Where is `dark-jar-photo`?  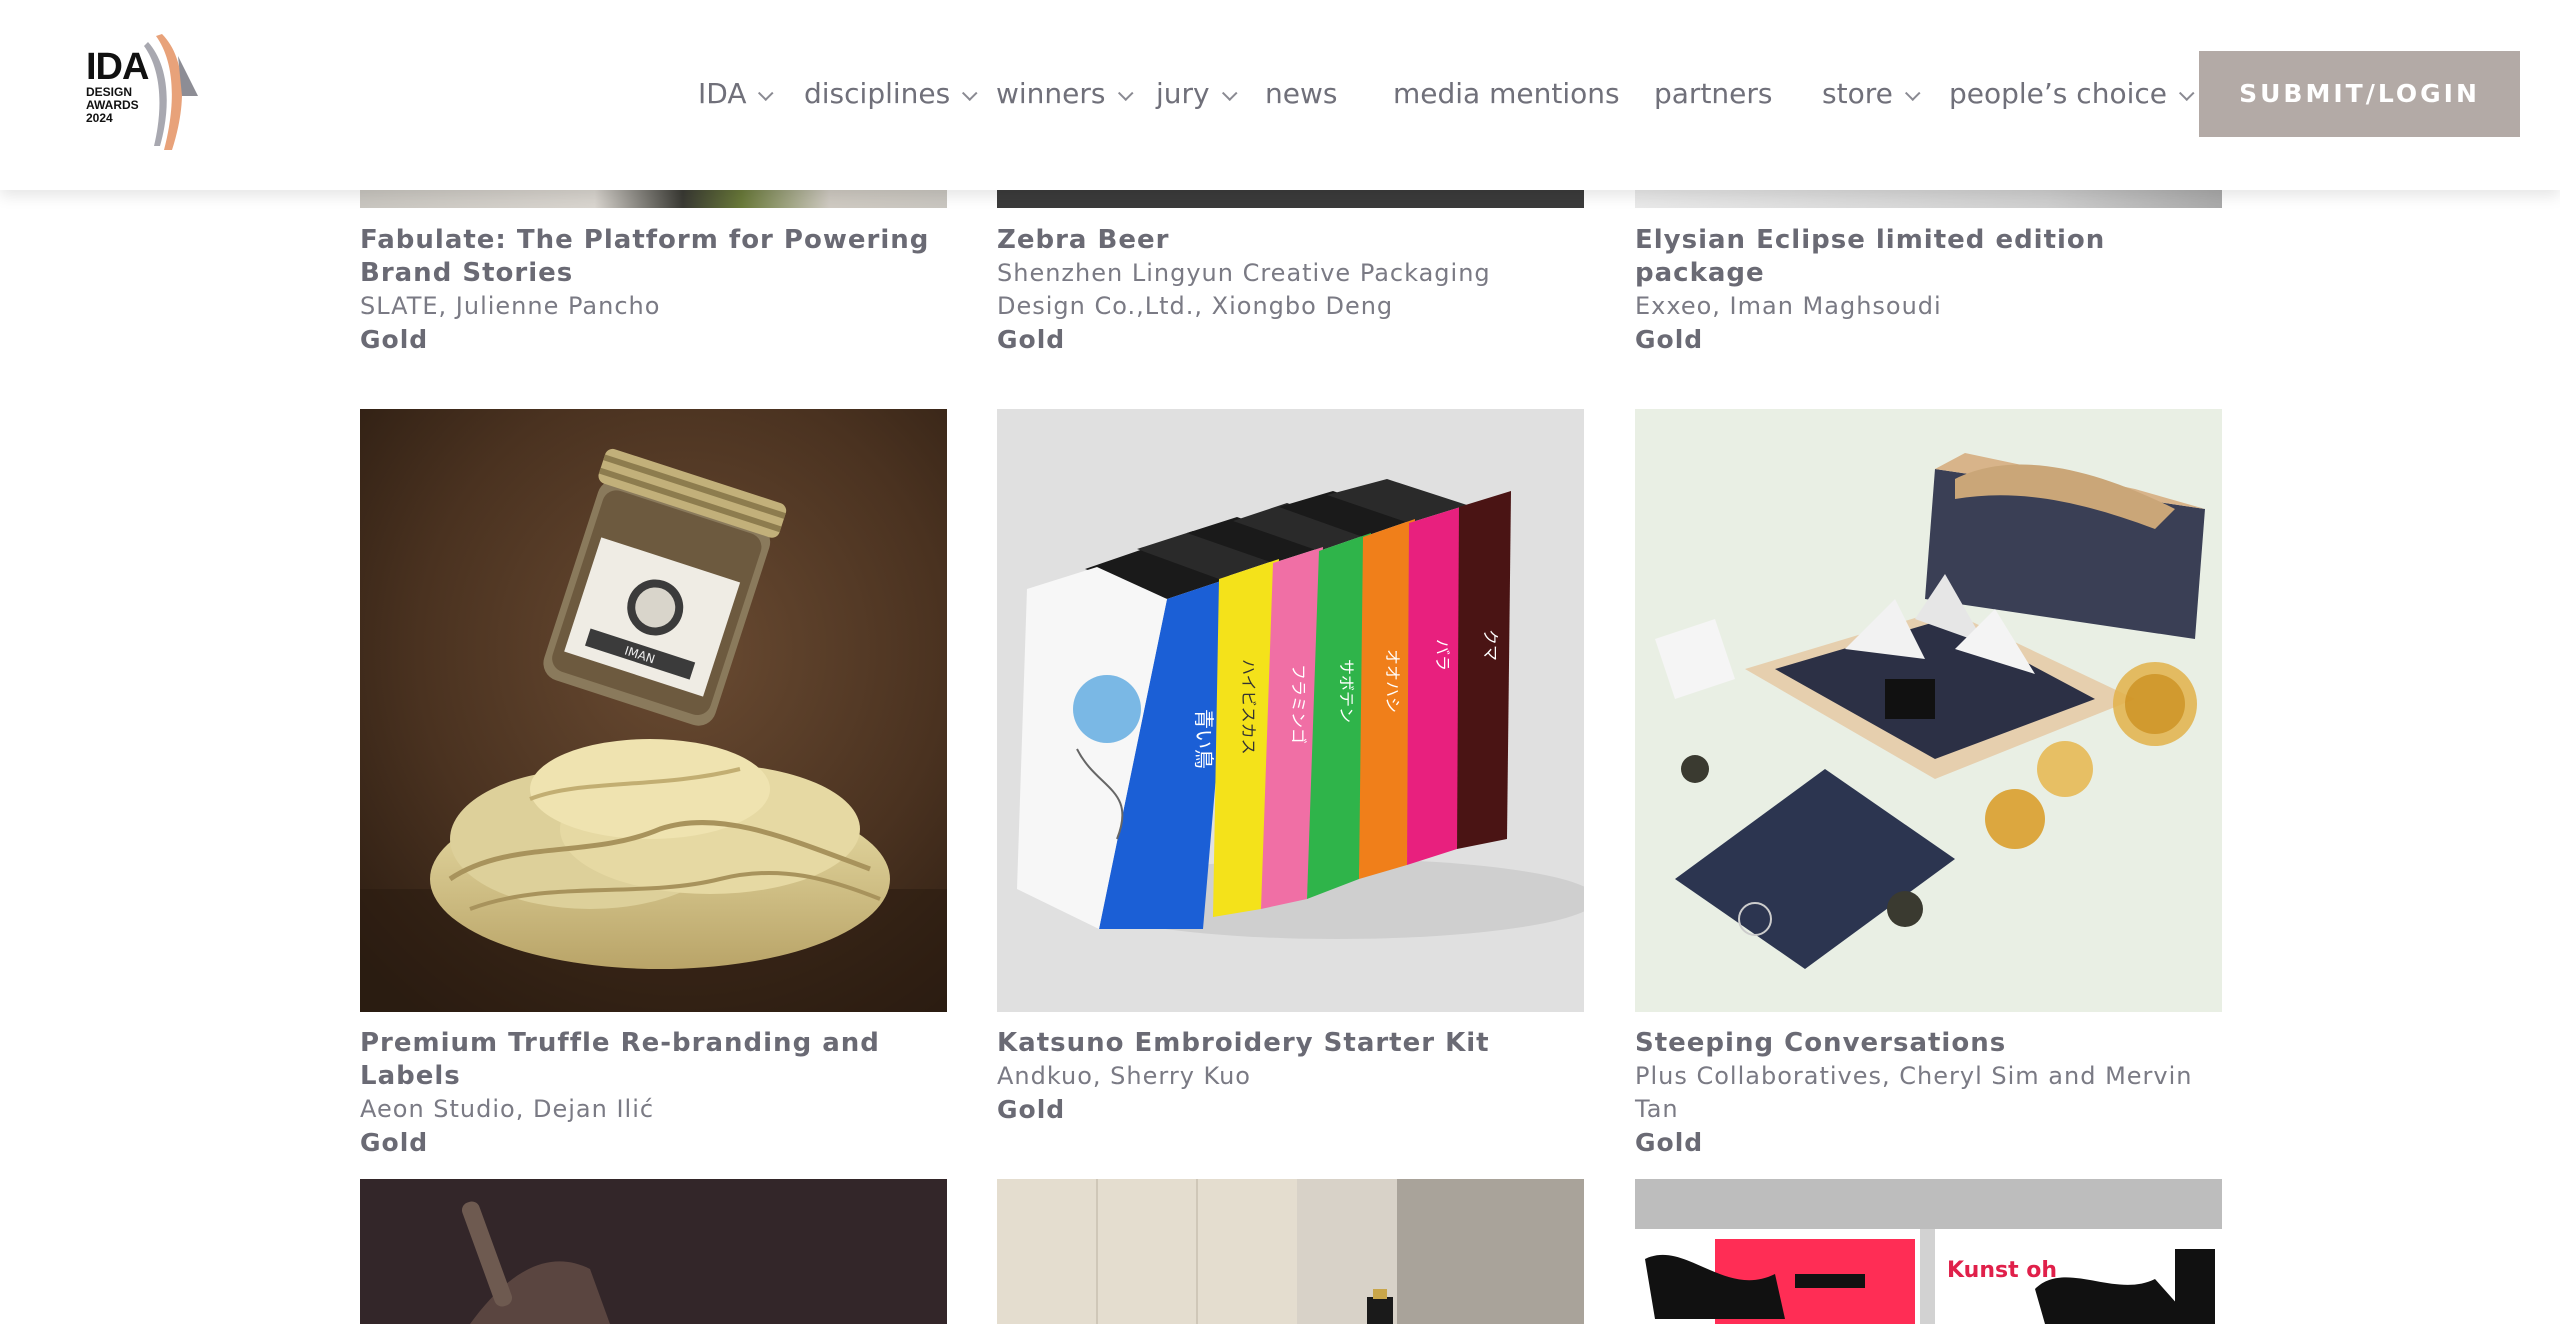
dark-jar-photo is located at coordinates (653, 1251).